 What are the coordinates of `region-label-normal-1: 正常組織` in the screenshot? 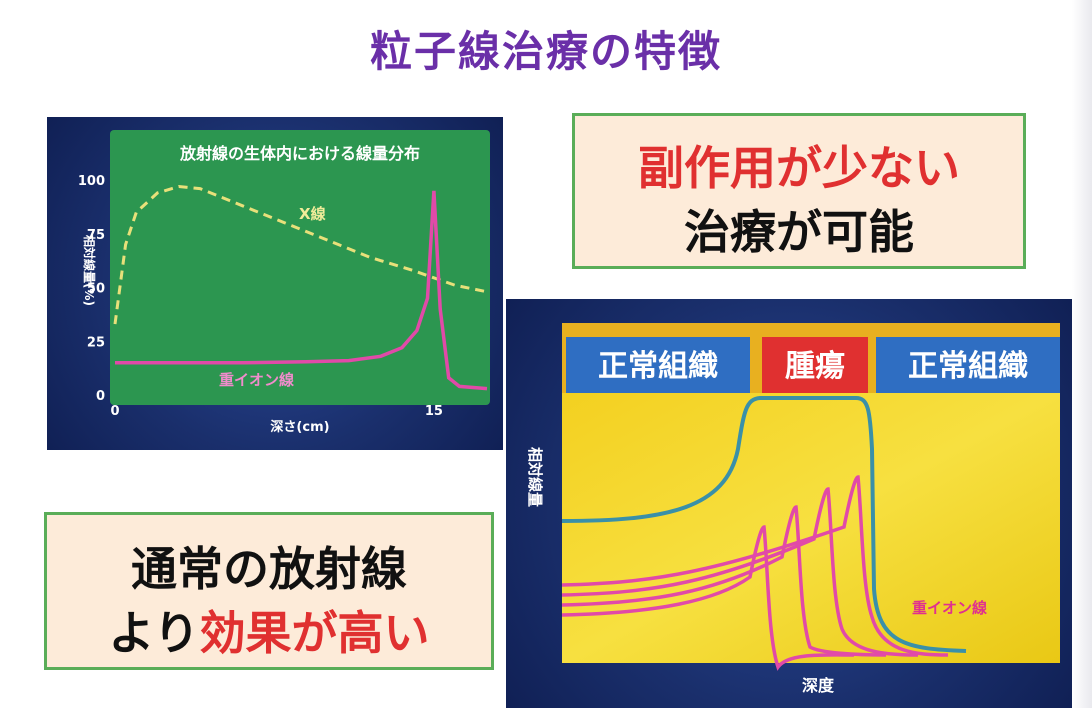 It's located at (658, 366).